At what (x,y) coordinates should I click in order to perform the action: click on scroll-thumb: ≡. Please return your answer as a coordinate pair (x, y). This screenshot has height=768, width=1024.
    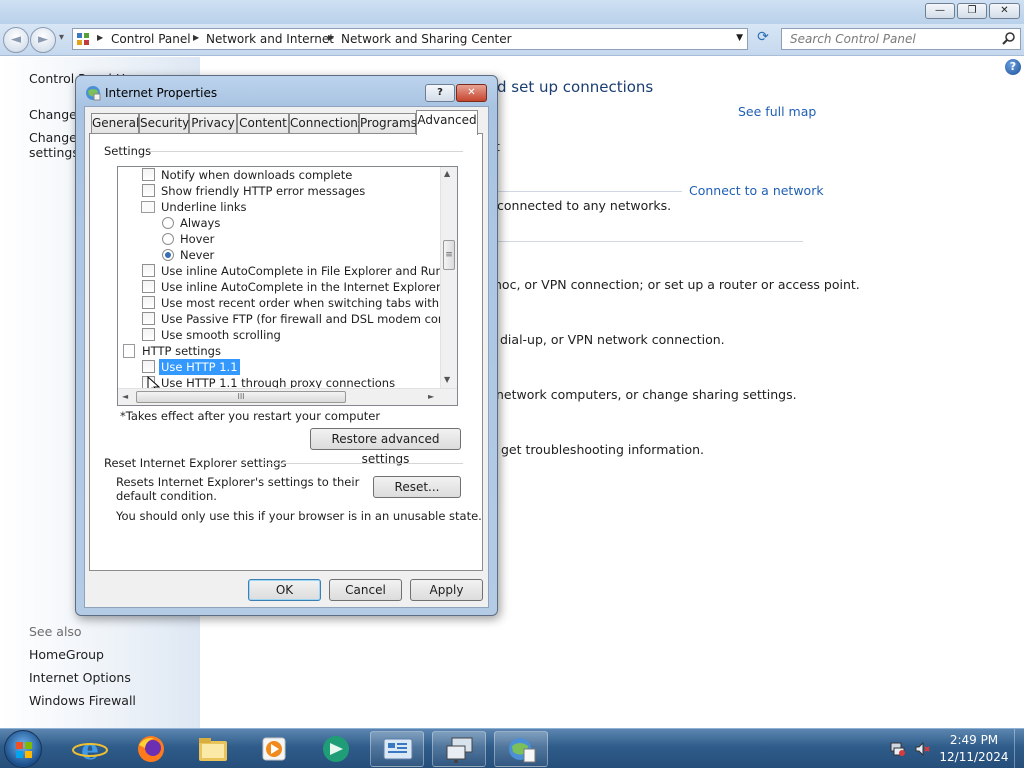
    Looking at the image, I should click on (449, 255).